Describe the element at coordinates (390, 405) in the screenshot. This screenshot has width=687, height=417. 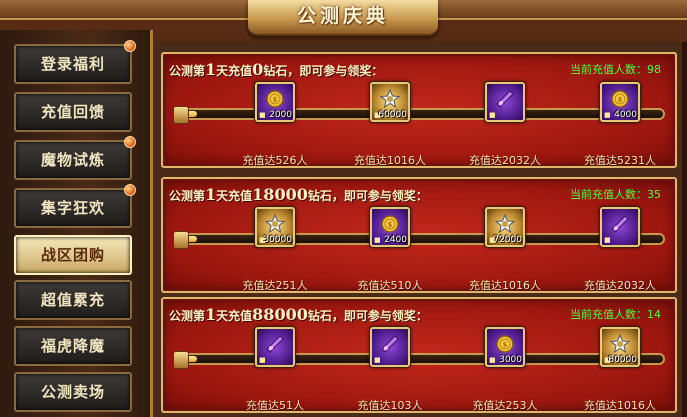
I see `reward-requirement: 充值达103人` at that location.